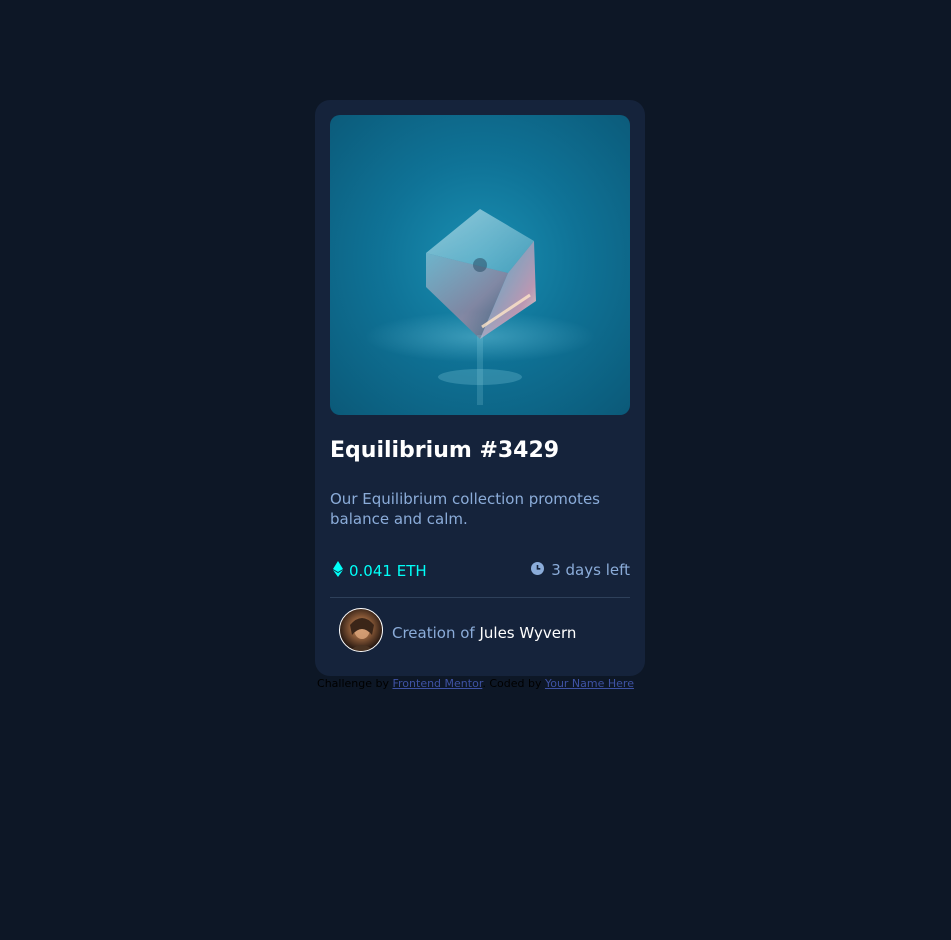 This screenshot has width=951, height=940. I want to click on creator-name: Jules Wyvern, so click(527, 633).